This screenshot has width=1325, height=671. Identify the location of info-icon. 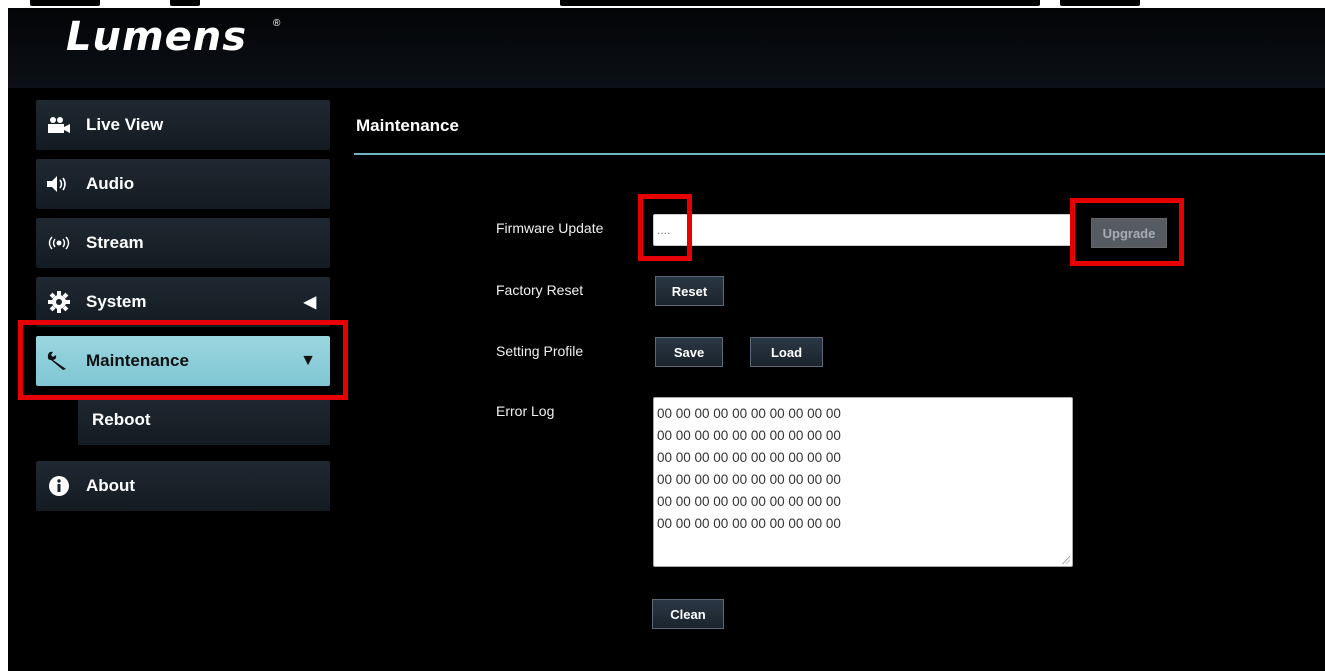
(59, 486).